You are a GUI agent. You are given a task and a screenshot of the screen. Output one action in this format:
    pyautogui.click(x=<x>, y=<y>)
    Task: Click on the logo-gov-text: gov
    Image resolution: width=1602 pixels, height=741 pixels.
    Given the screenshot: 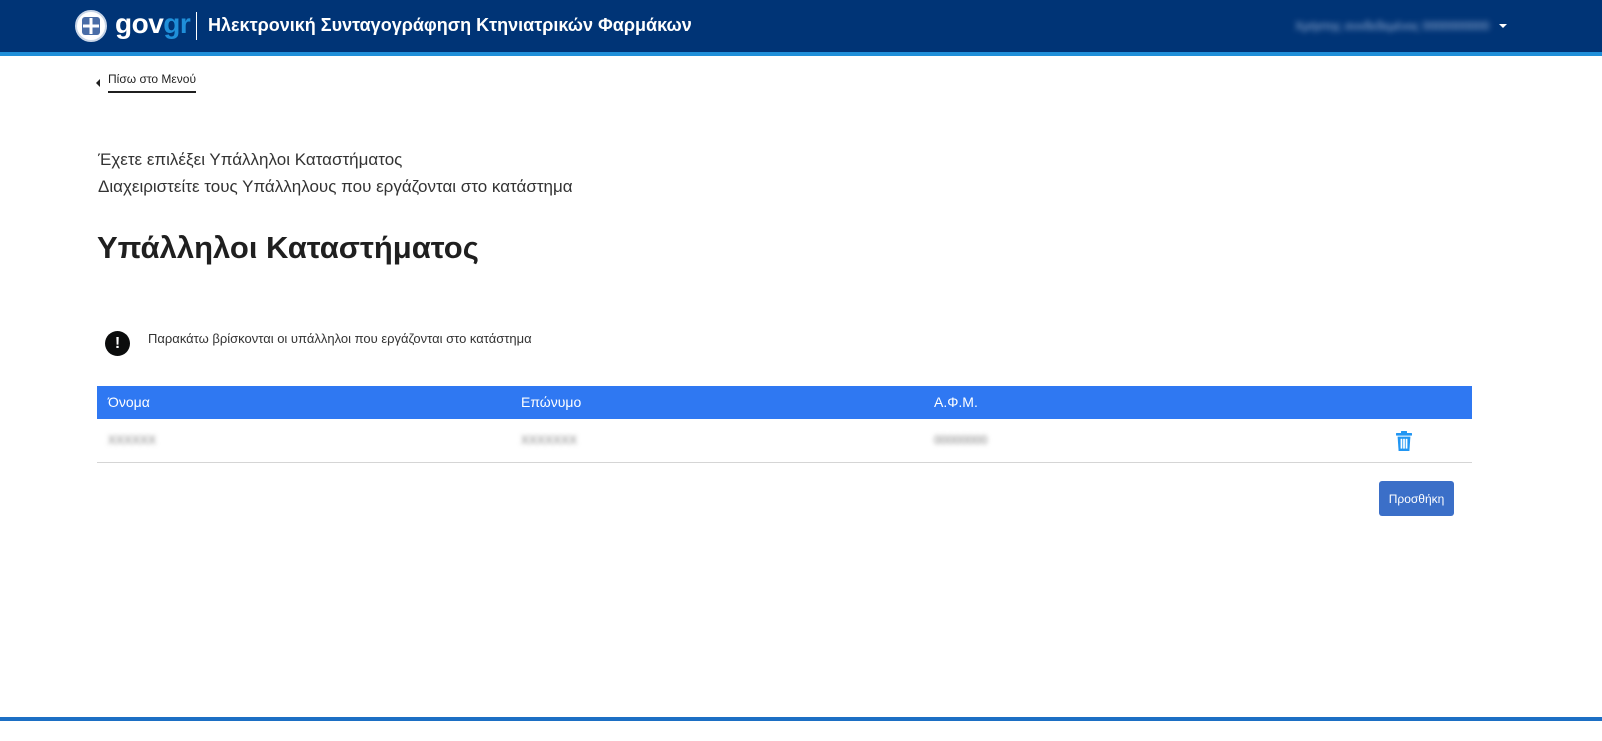 What is the action you would take?
    pyautogui.click(x=139, y=23)
    